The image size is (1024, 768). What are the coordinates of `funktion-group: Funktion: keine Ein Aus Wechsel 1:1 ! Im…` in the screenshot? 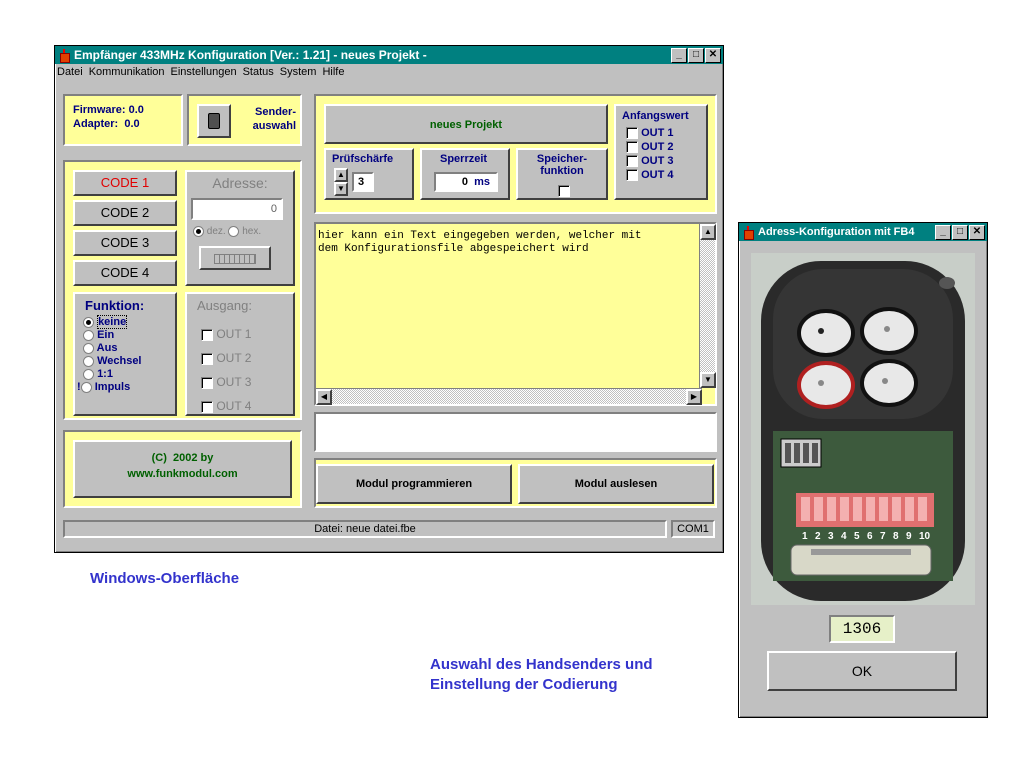 It's located at (125, 354).